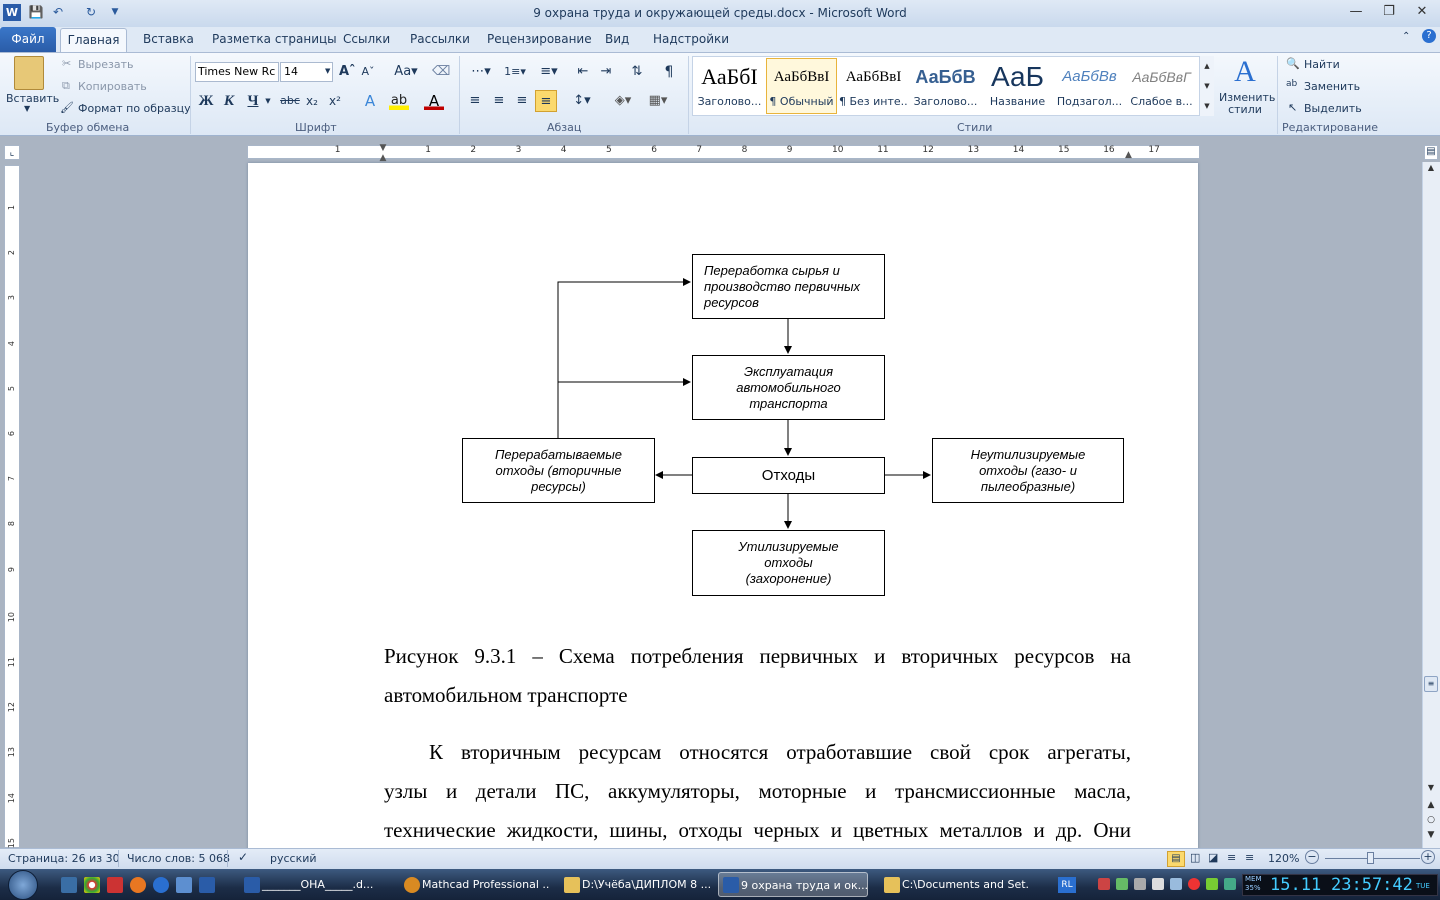 The image size is (1440, 900). I want to click on alert-icon, so click(1194, 884).